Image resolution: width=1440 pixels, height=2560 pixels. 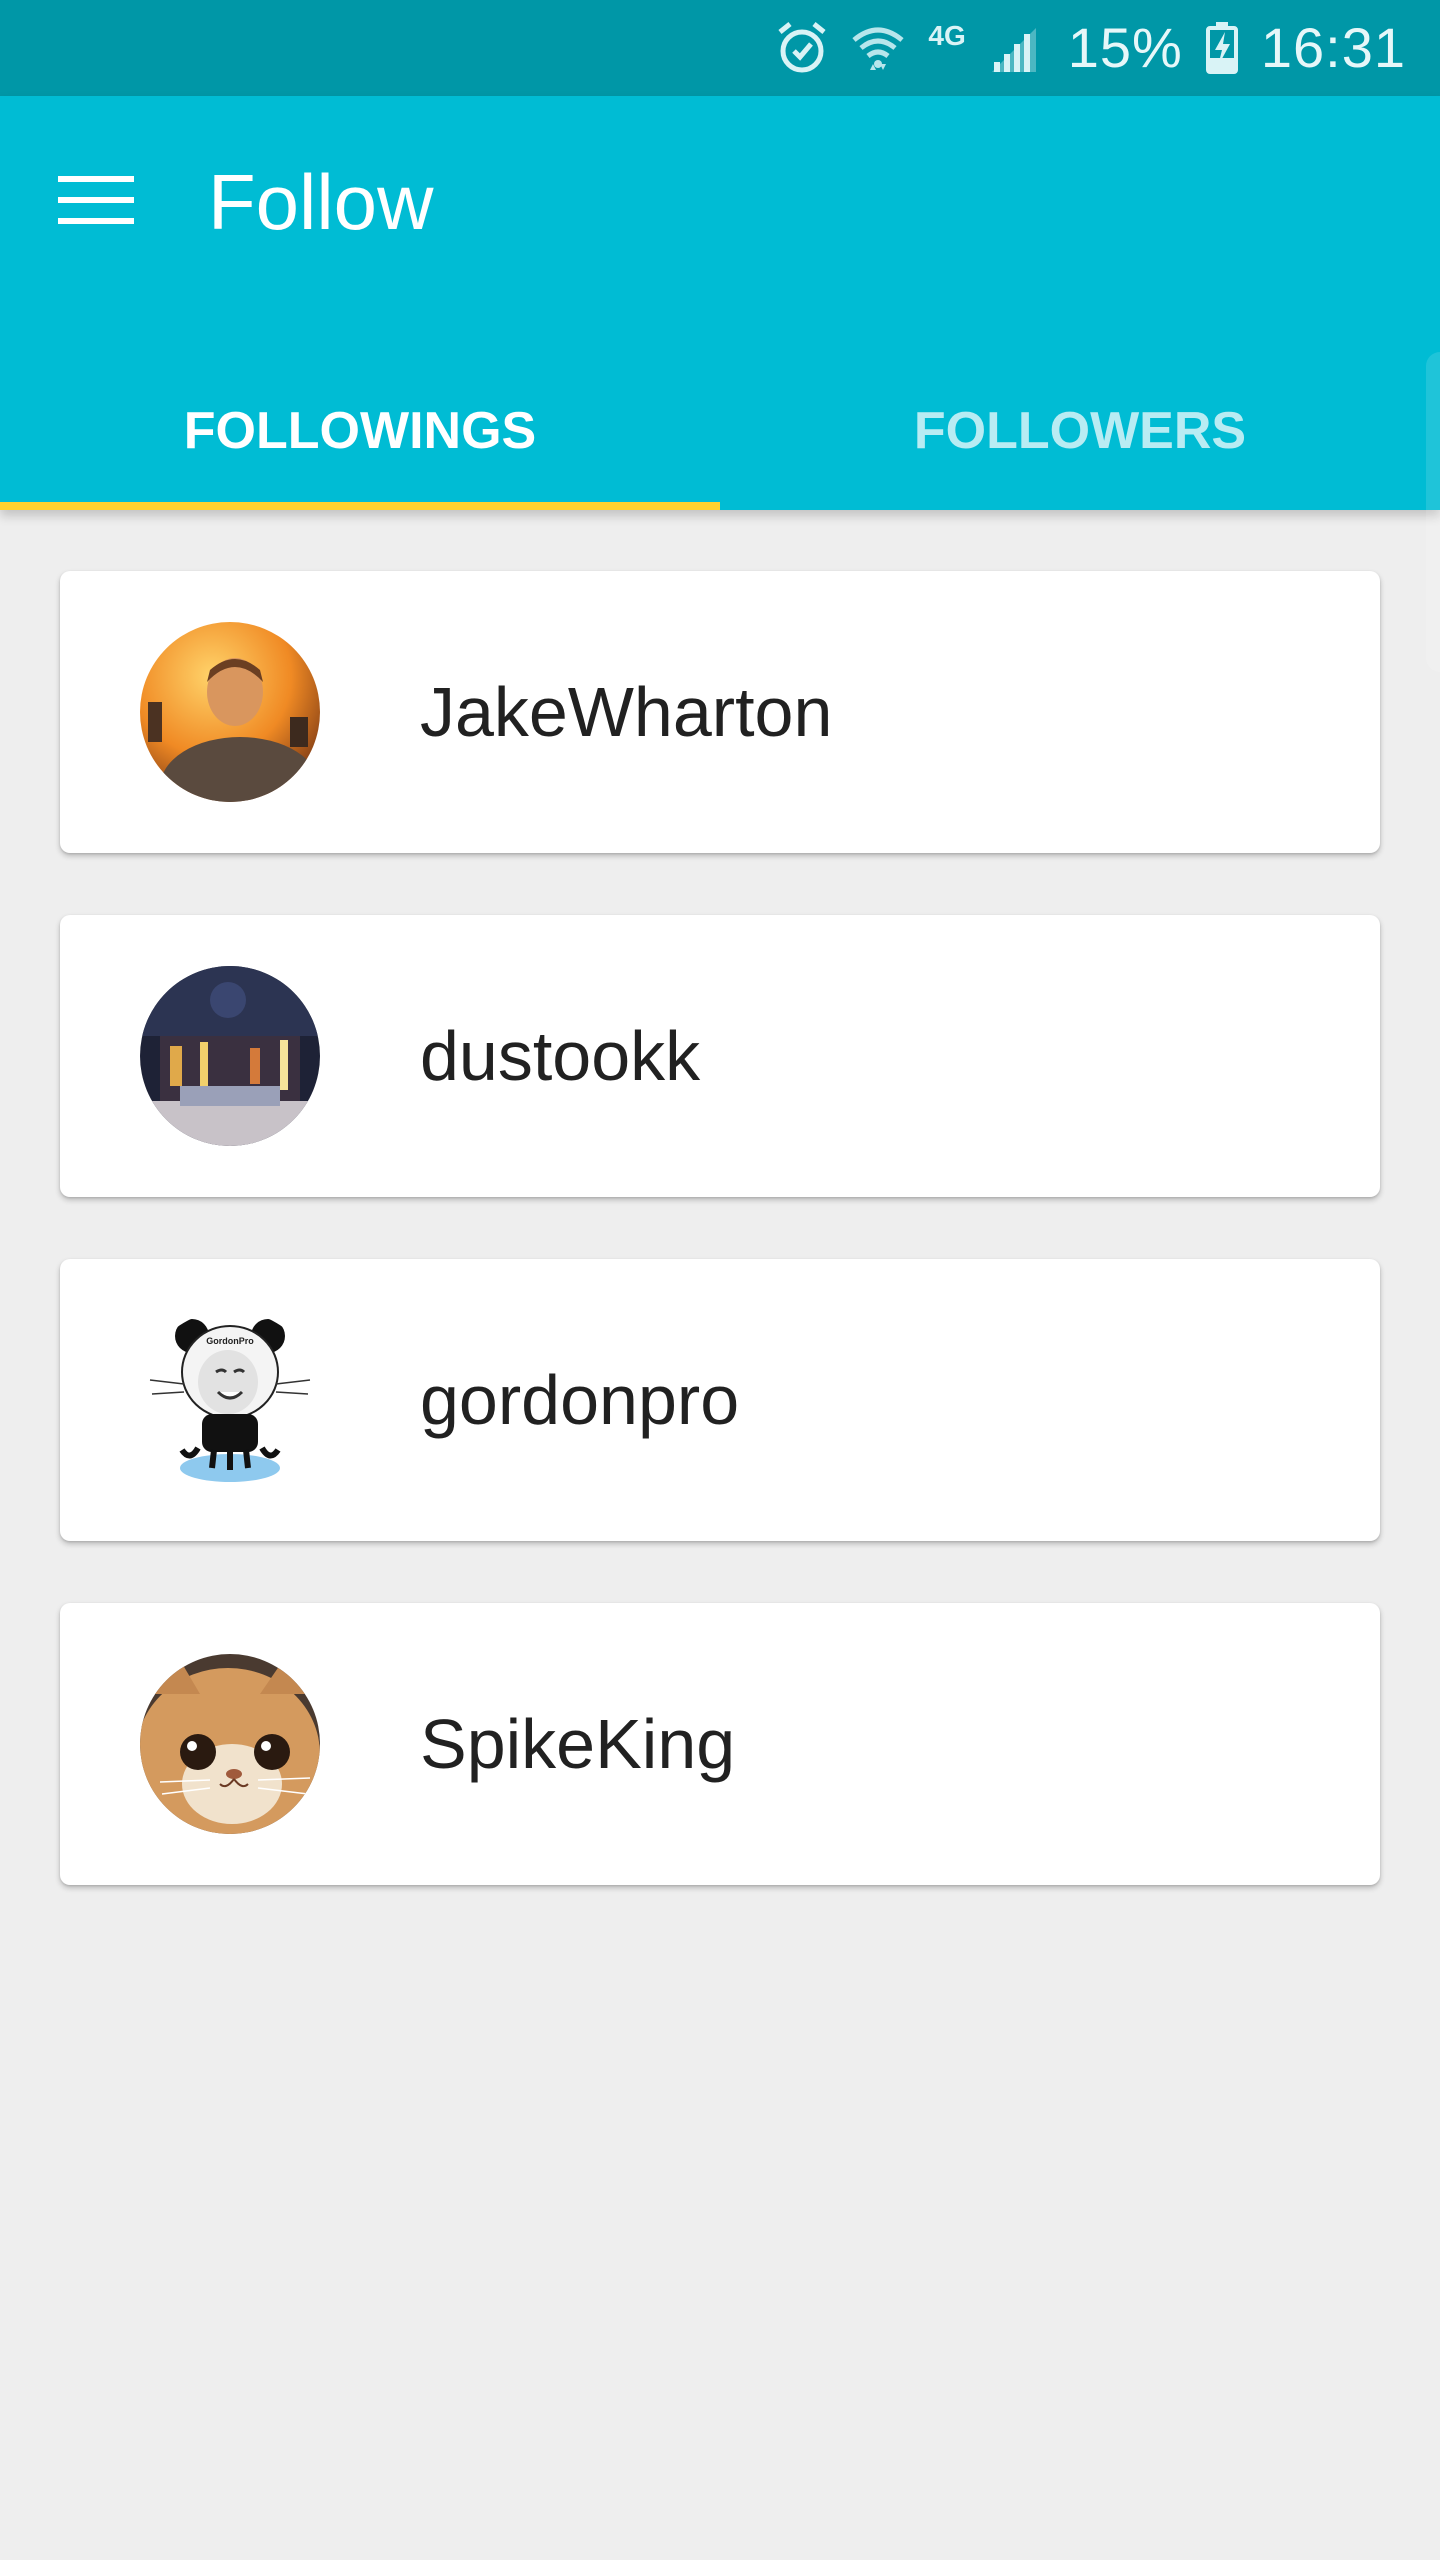 What do you see at coordinates (720, 1056) in the screenshot?
I see `user-card: dustookk` at bounding box center [720, 1056].